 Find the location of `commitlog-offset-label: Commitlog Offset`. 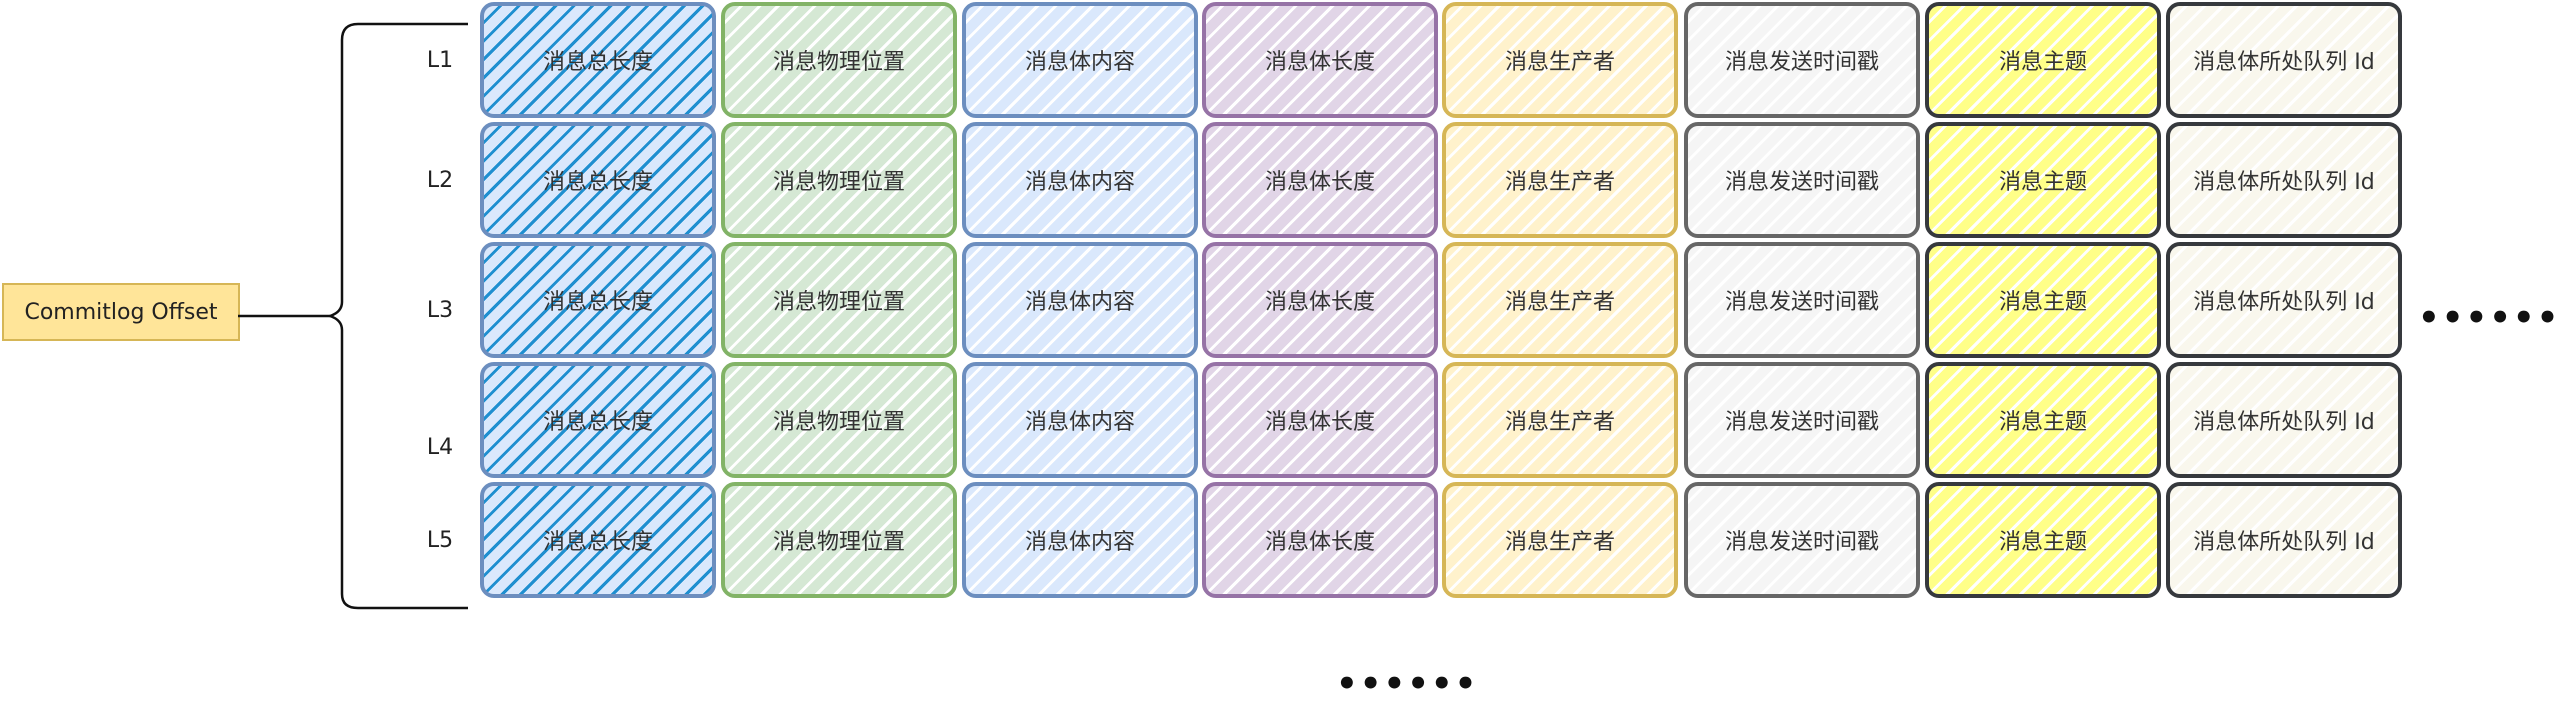

commitlog-offset-label: Commitlog Offset is located at coordinates (121, 312).